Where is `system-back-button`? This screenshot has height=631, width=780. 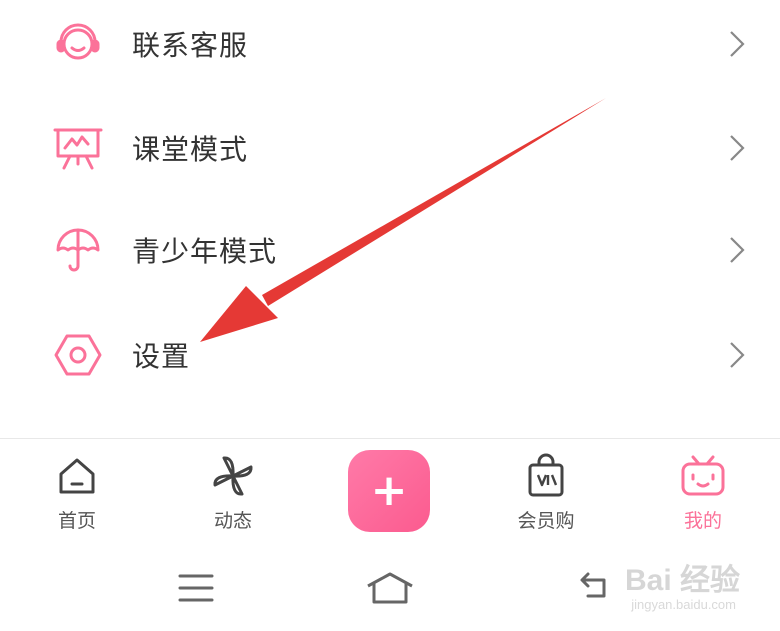 system-back-button is located at coordinates (596, 588).